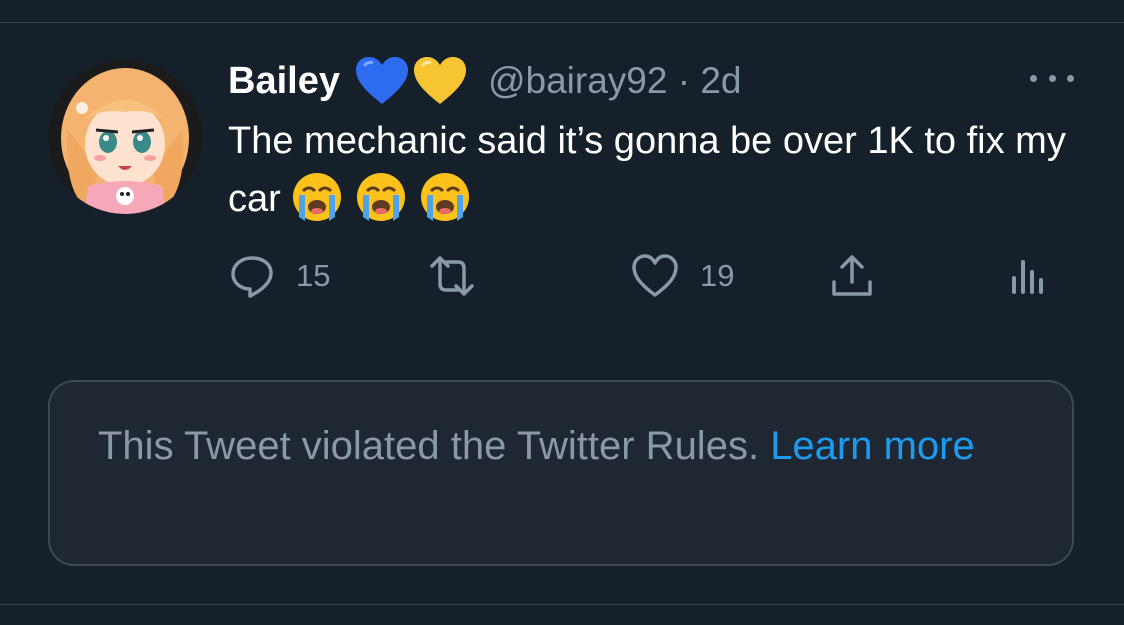  I want to click on learn-more-link: Learn more, so click(872, 446).